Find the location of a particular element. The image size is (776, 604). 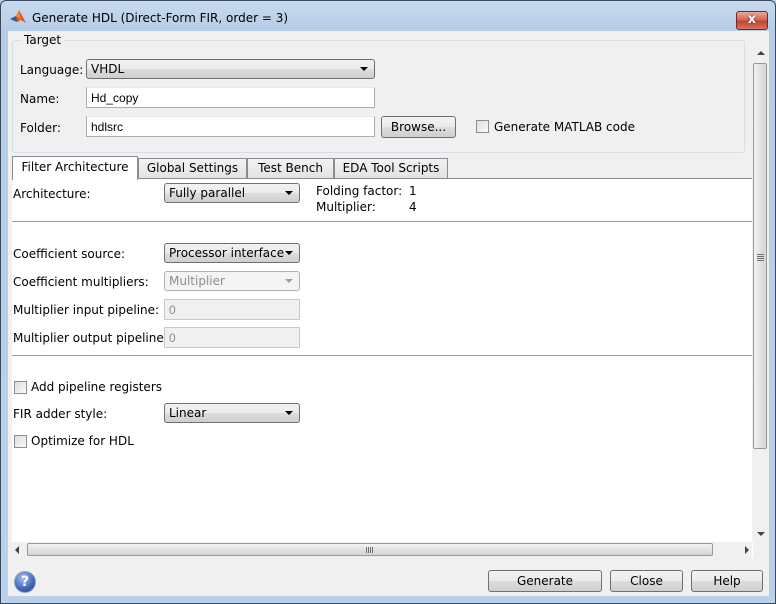

fir-adder-style-value: Linear is located at coordinates (188, 413).